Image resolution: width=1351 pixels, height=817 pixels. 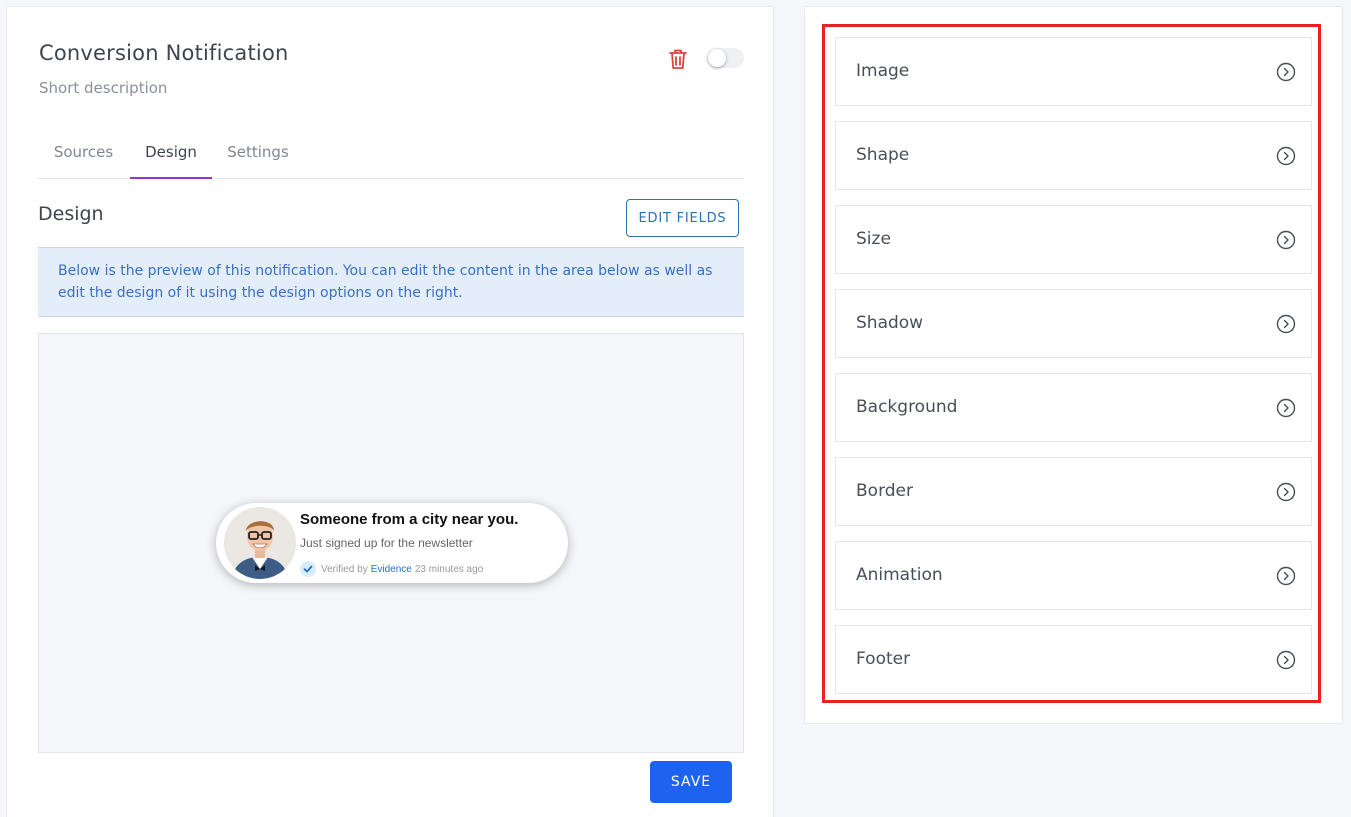 What do you see at coordinates (890, 323) in the screenshot?
I see `option-label: Shadow` at bounding box center [890, 323].